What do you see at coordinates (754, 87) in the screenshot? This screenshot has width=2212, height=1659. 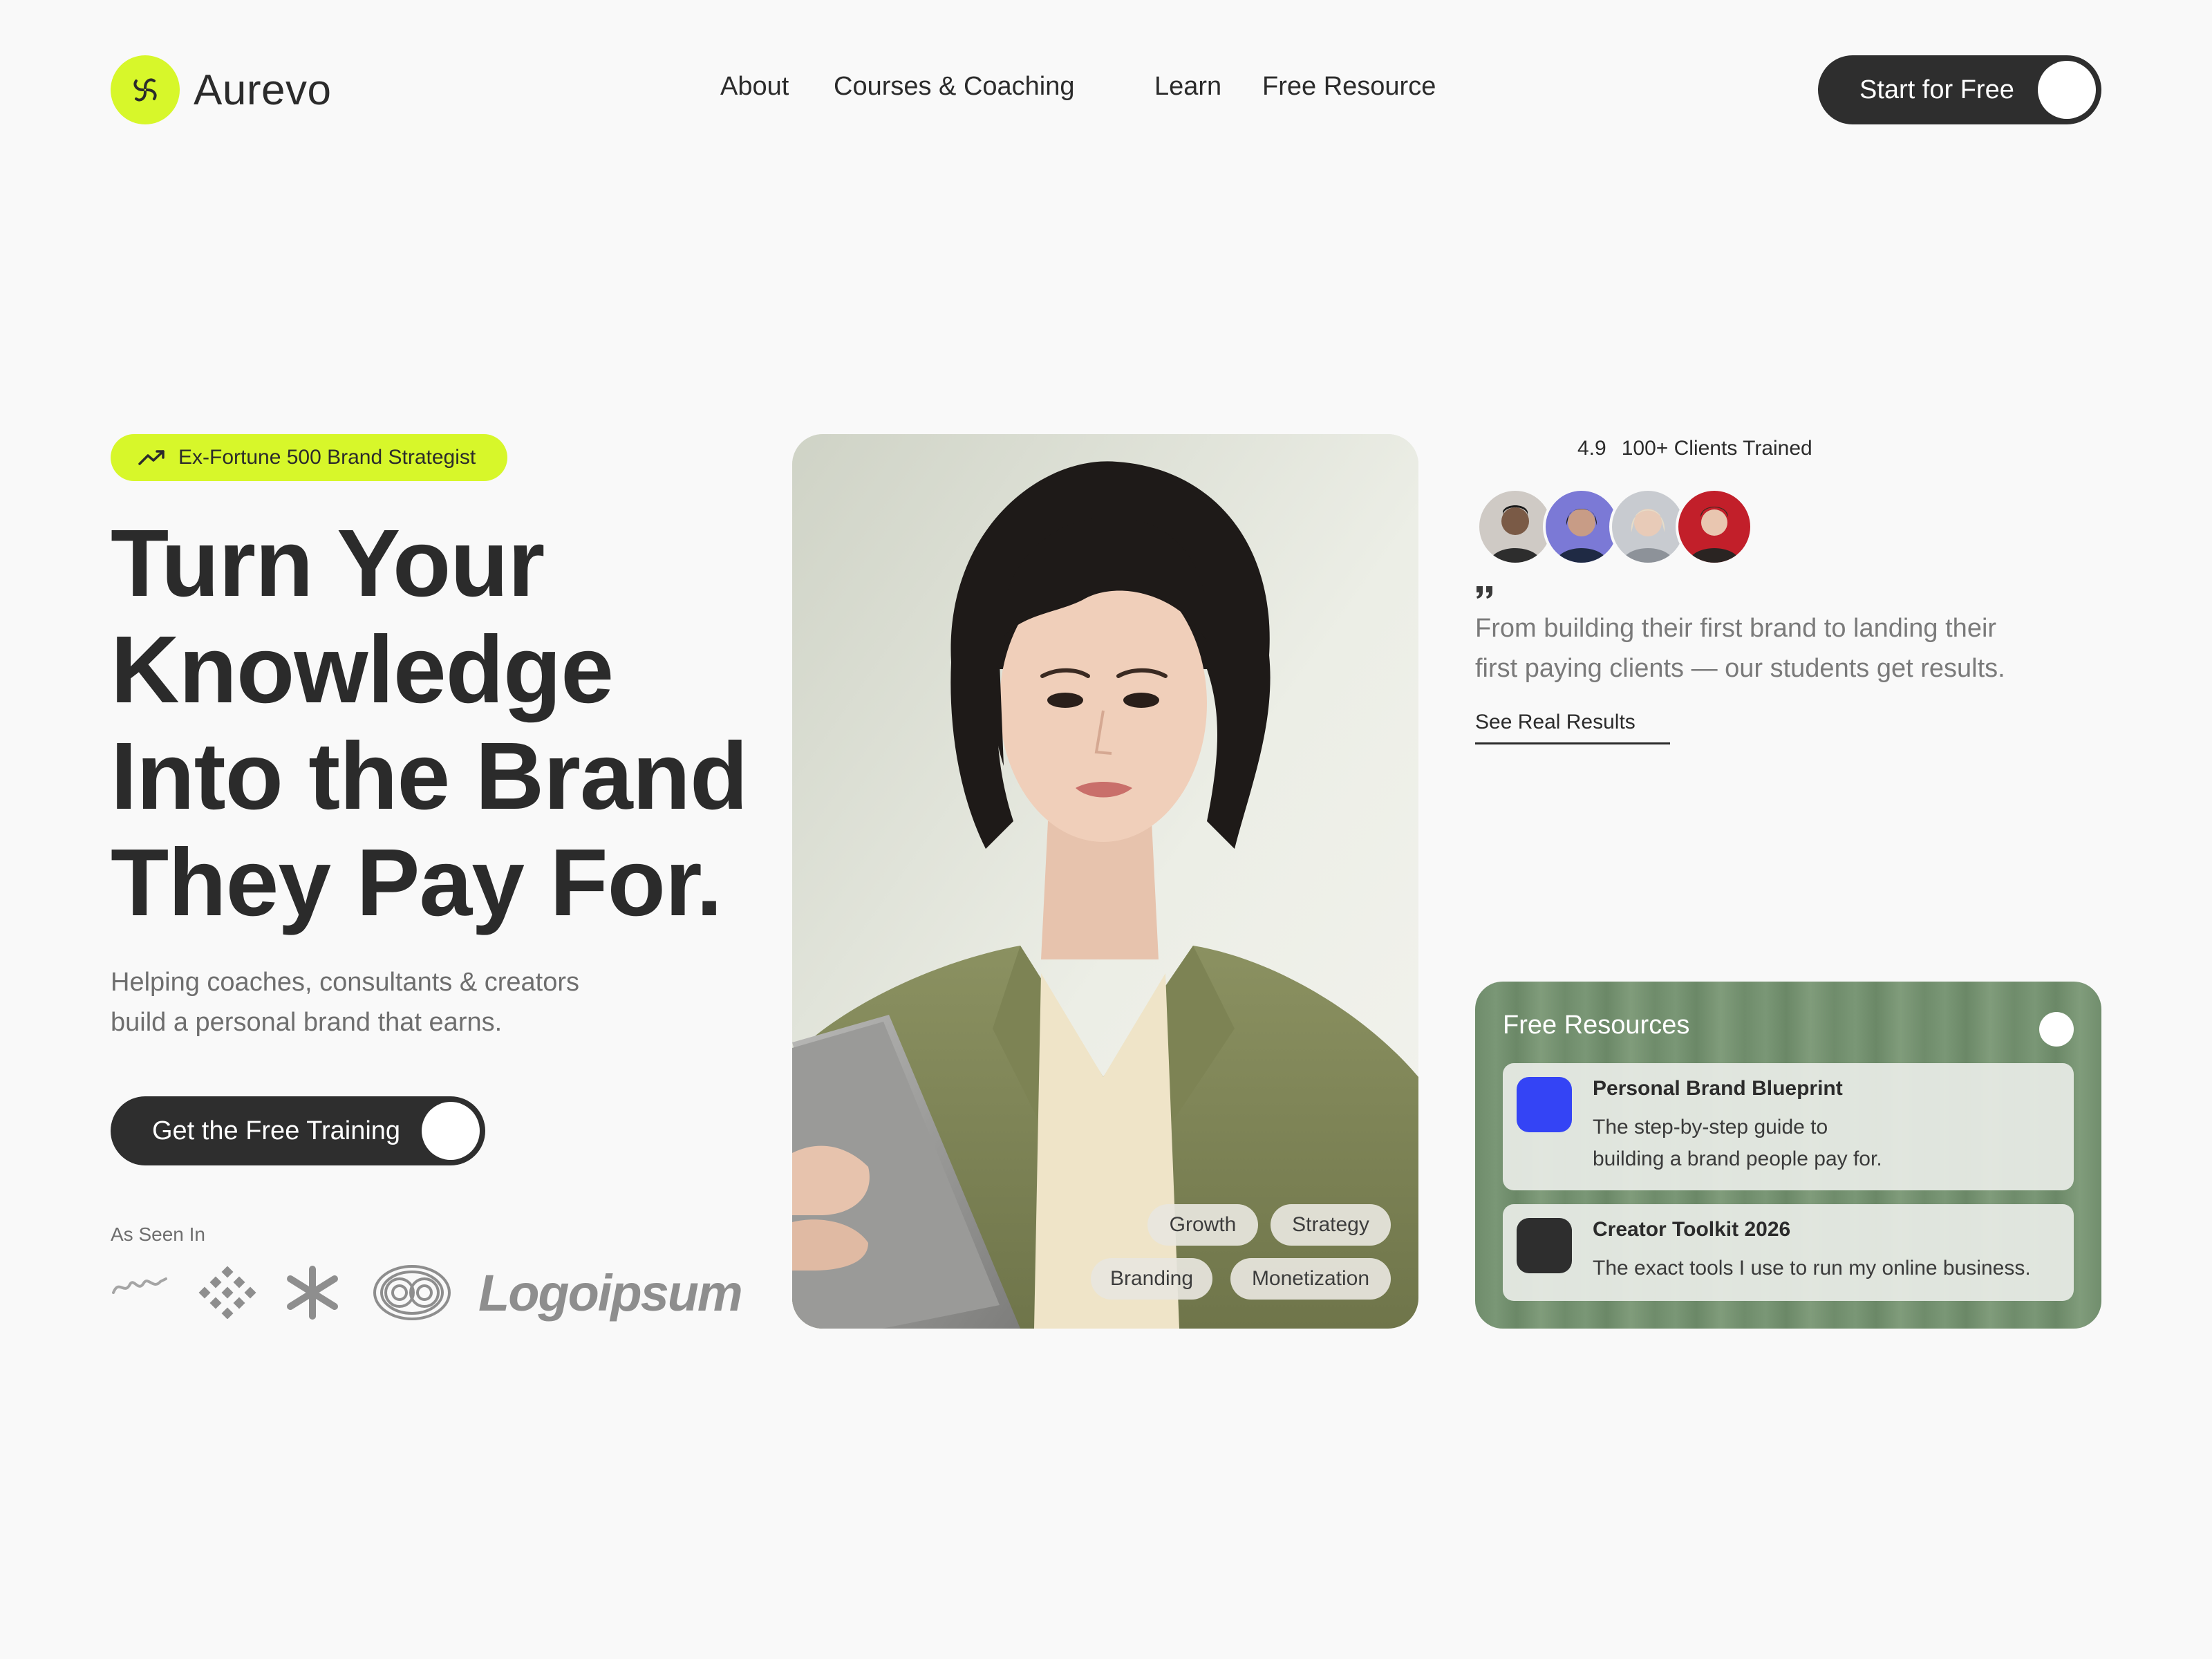 I see `nav-link-about: About` at bounding box center [754, 87].